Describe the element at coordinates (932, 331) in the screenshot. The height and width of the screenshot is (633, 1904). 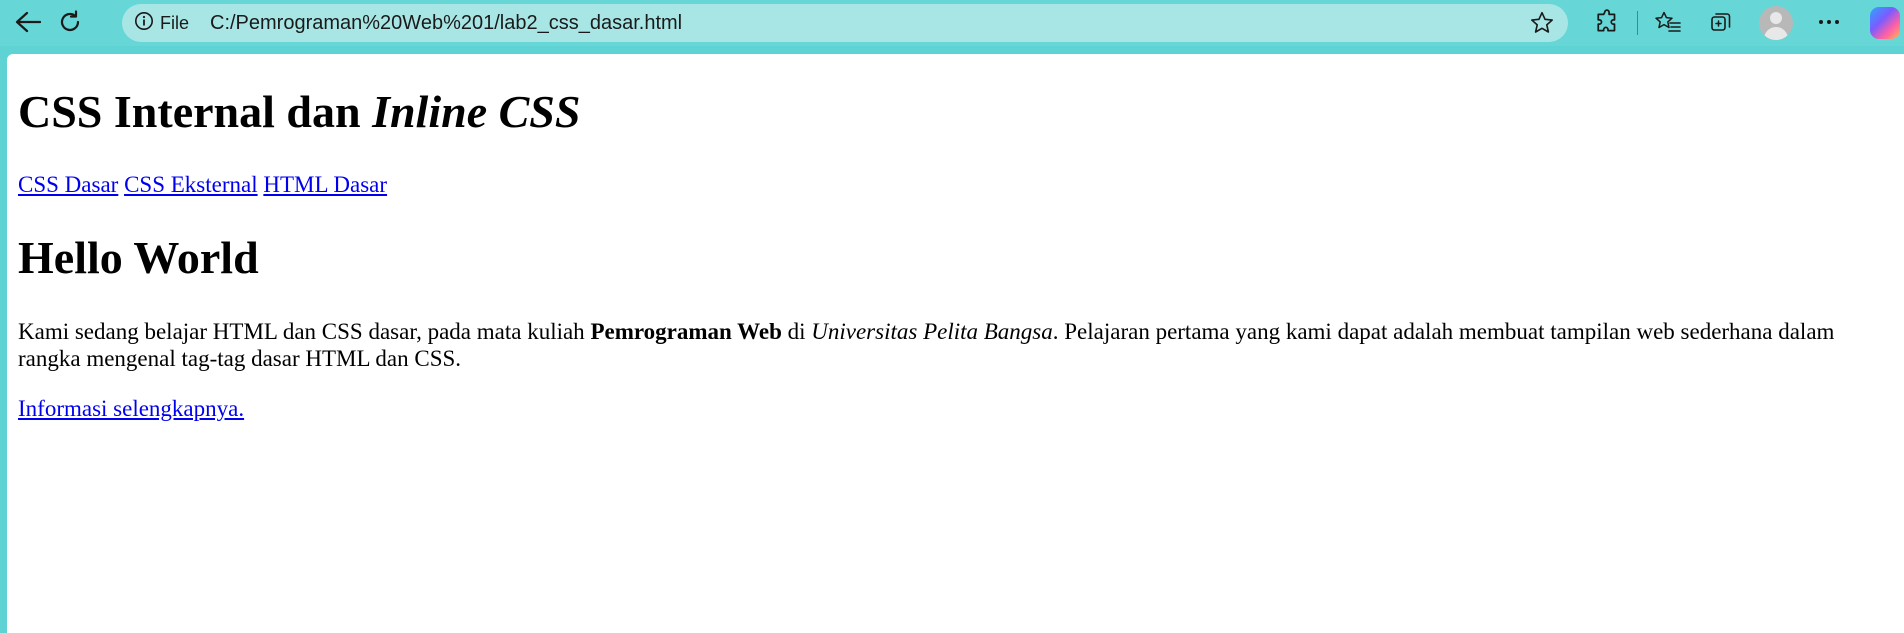
I see `paragraph-italic: Universitas Pelita Bangsa` at that location.